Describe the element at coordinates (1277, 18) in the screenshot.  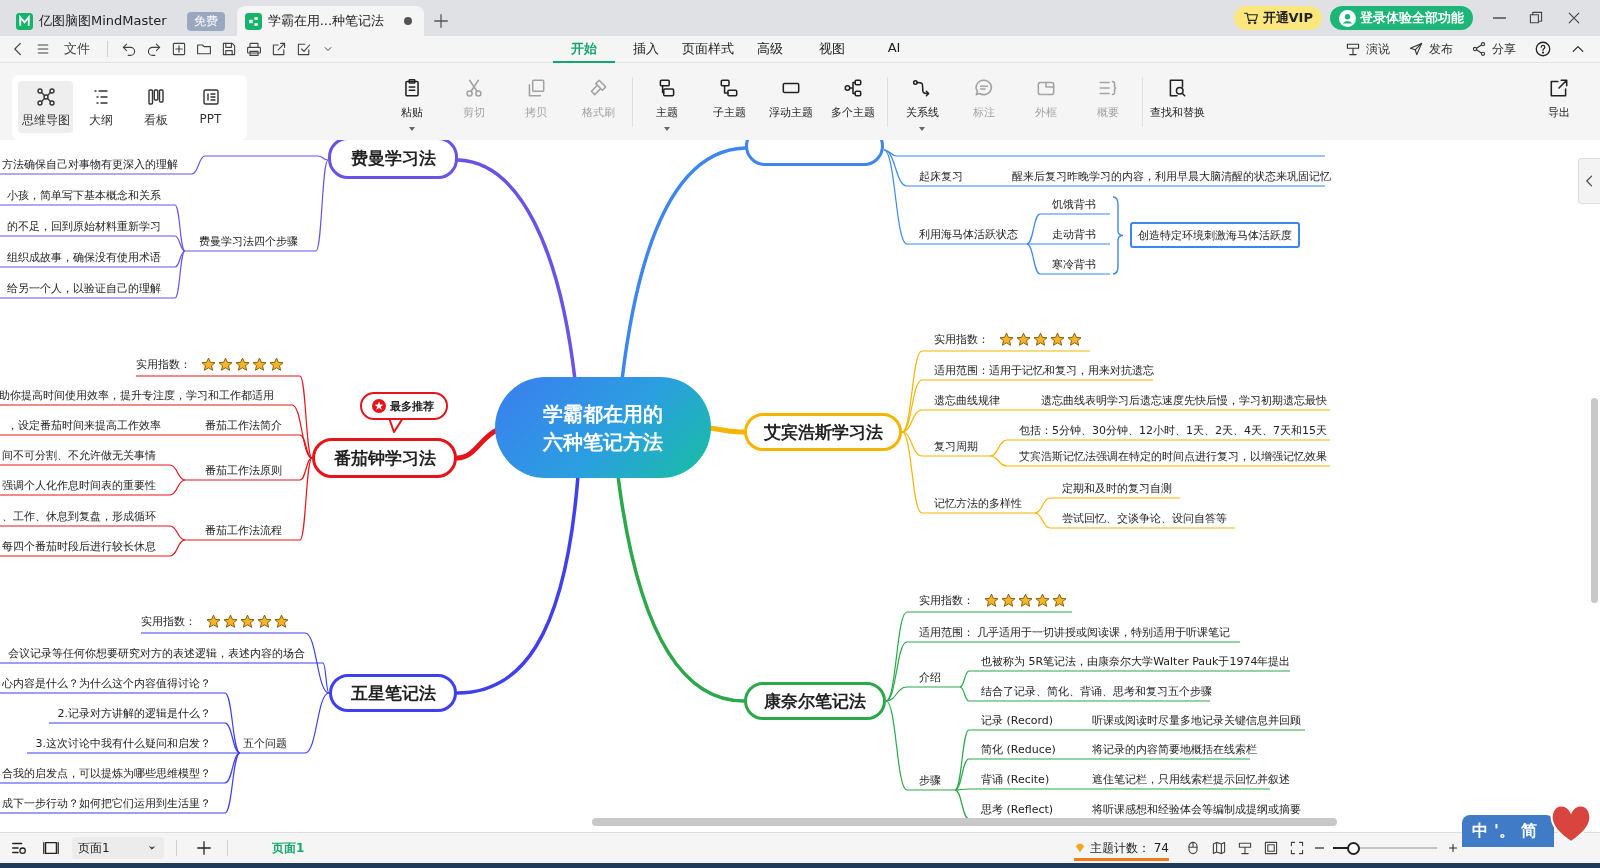
I see `vip-button: 开通VIP` at that location.